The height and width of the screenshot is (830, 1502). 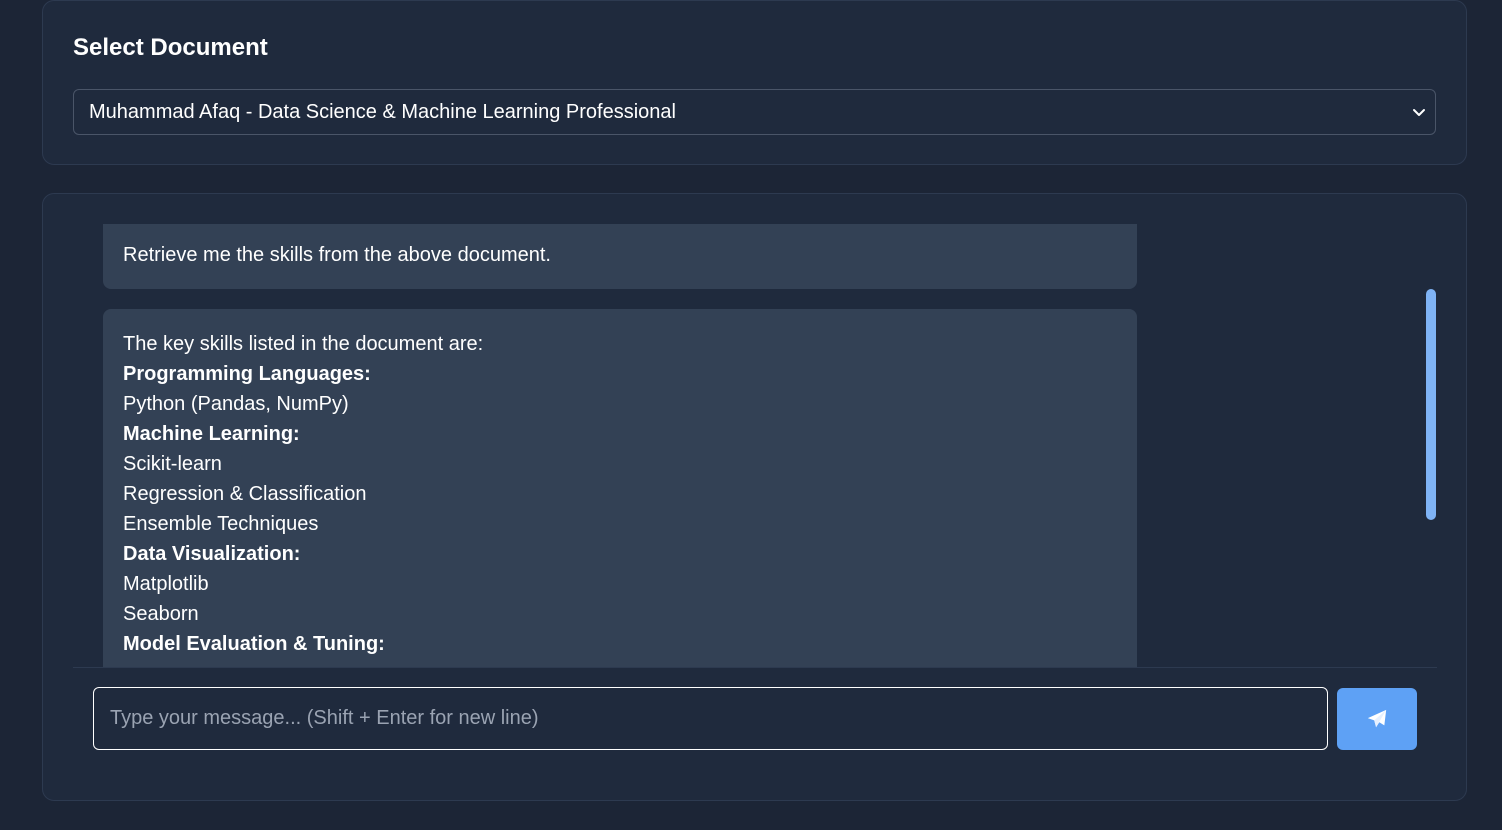 What do you see at coordinates (236, 404) in the screenshot?
I see `assistant-message-line: Python (Pandas, NumPy)` at bounding box center [236, 404].